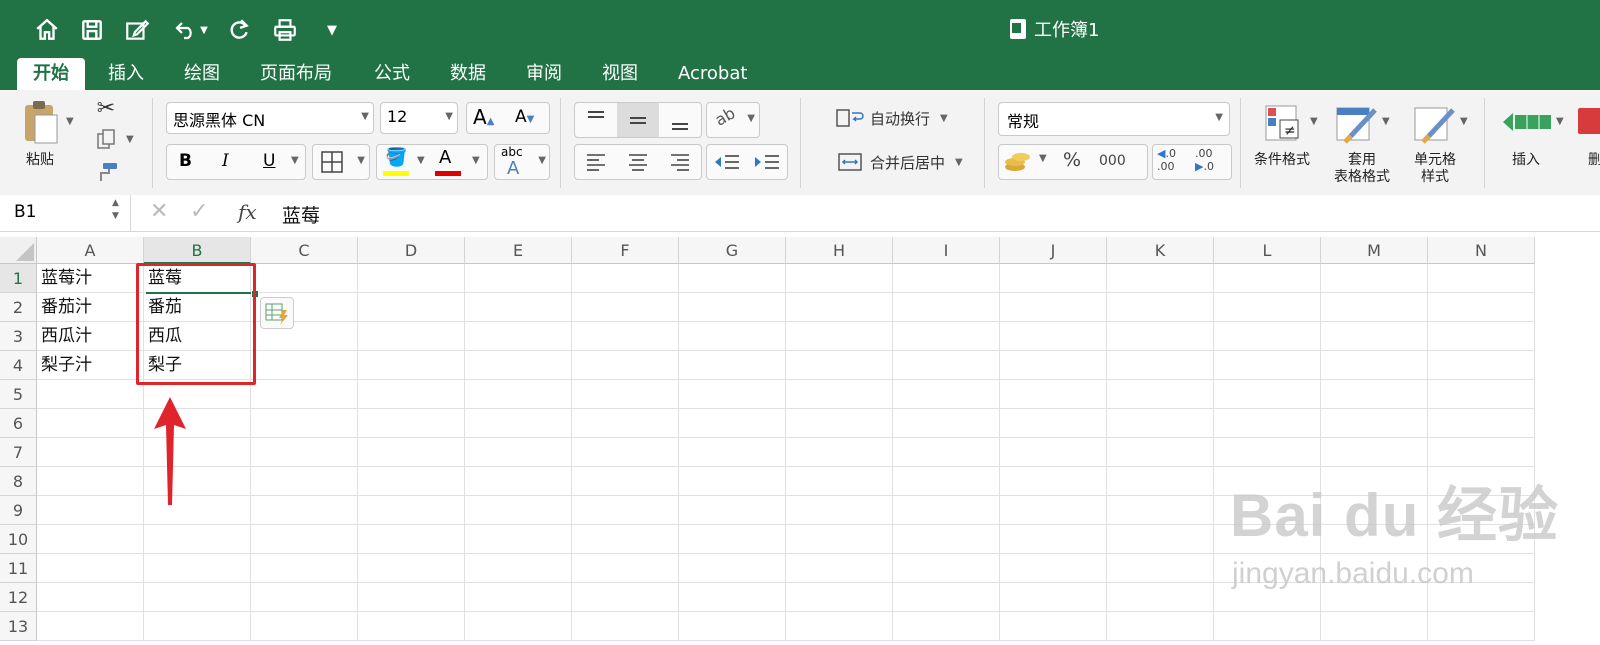  What do you see at coordinates (518, 365) in the screenshot?
I see `cell-e4` at bounding box center [518, 365].